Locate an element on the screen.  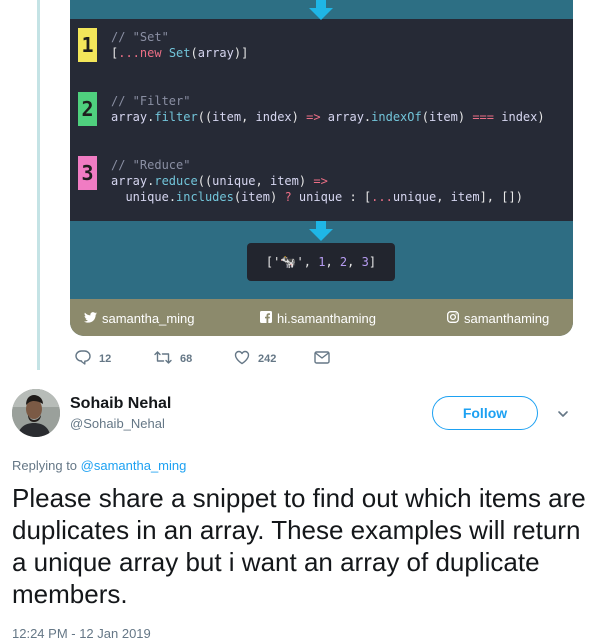
footer-instagram: samanthaming is located at coordinates (498, 318).